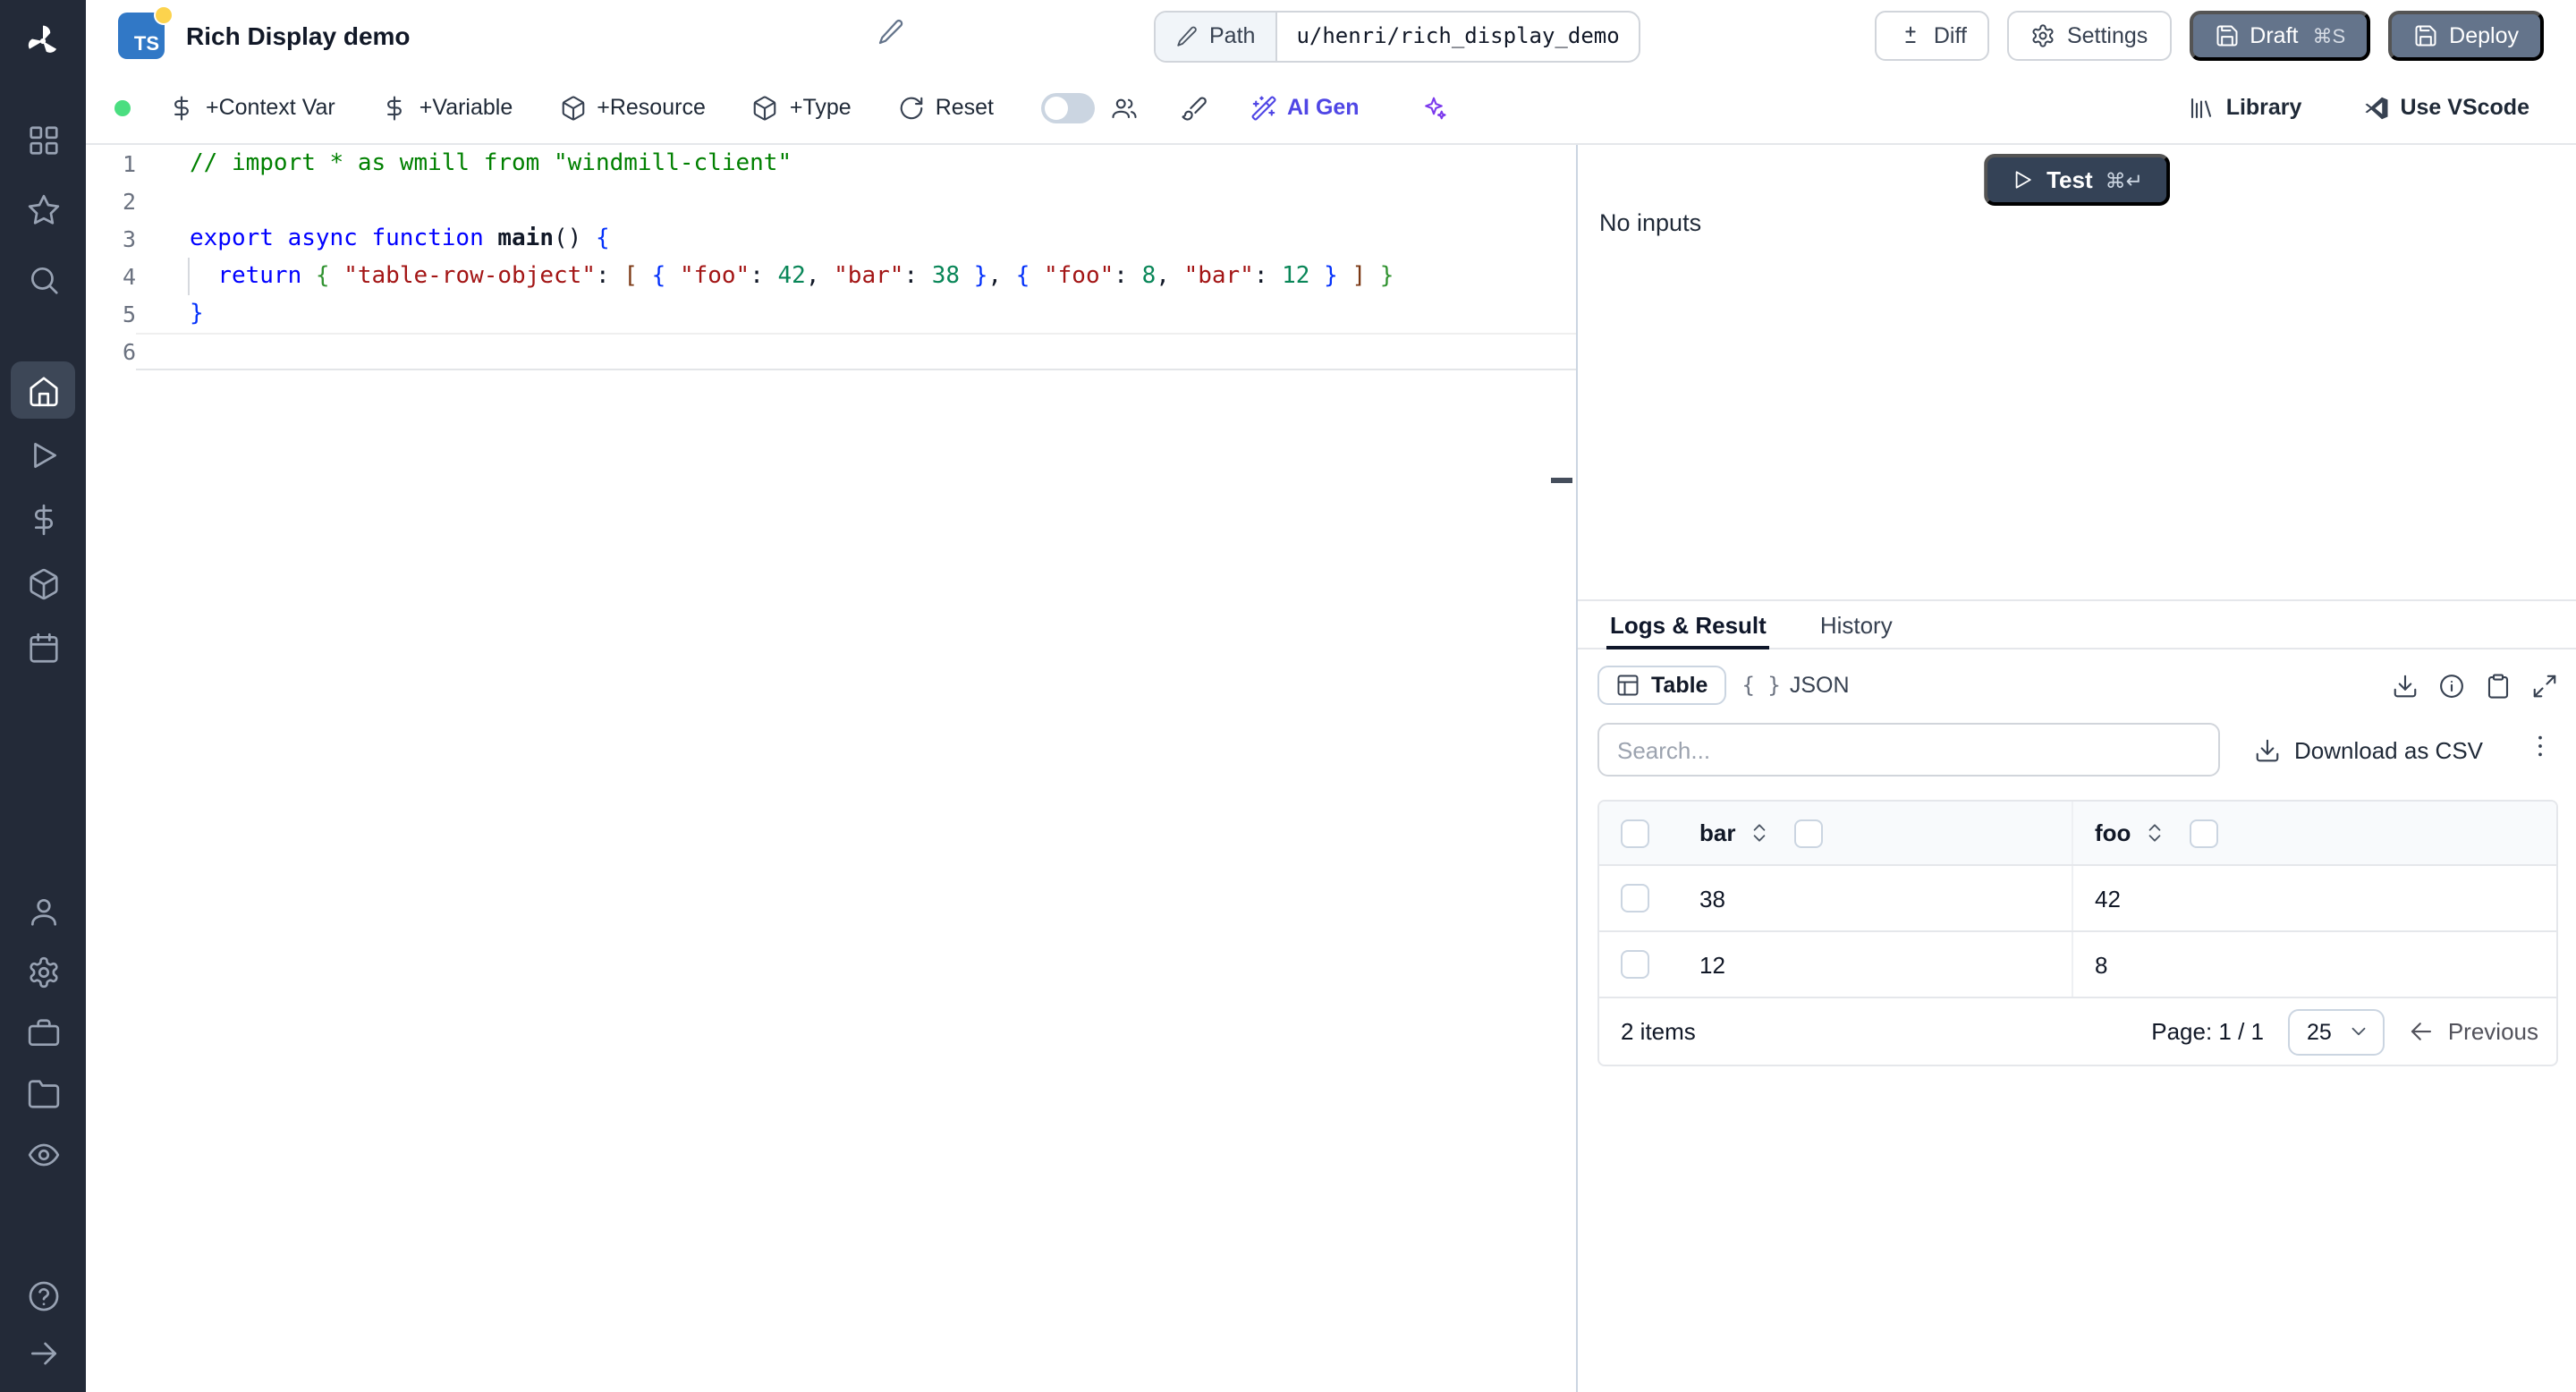 The image size is (2576, 1392). I want to click on arrow-left-icon, so click(2422, 1031).